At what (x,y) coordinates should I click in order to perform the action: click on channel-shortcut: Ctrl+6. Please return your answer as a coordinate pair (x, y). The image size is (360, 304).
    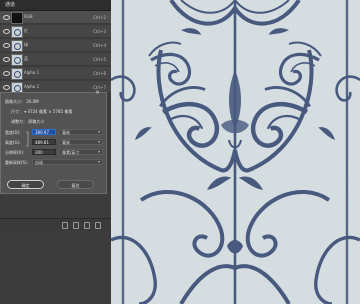
    Looking at the image, I should click on (99, 73).